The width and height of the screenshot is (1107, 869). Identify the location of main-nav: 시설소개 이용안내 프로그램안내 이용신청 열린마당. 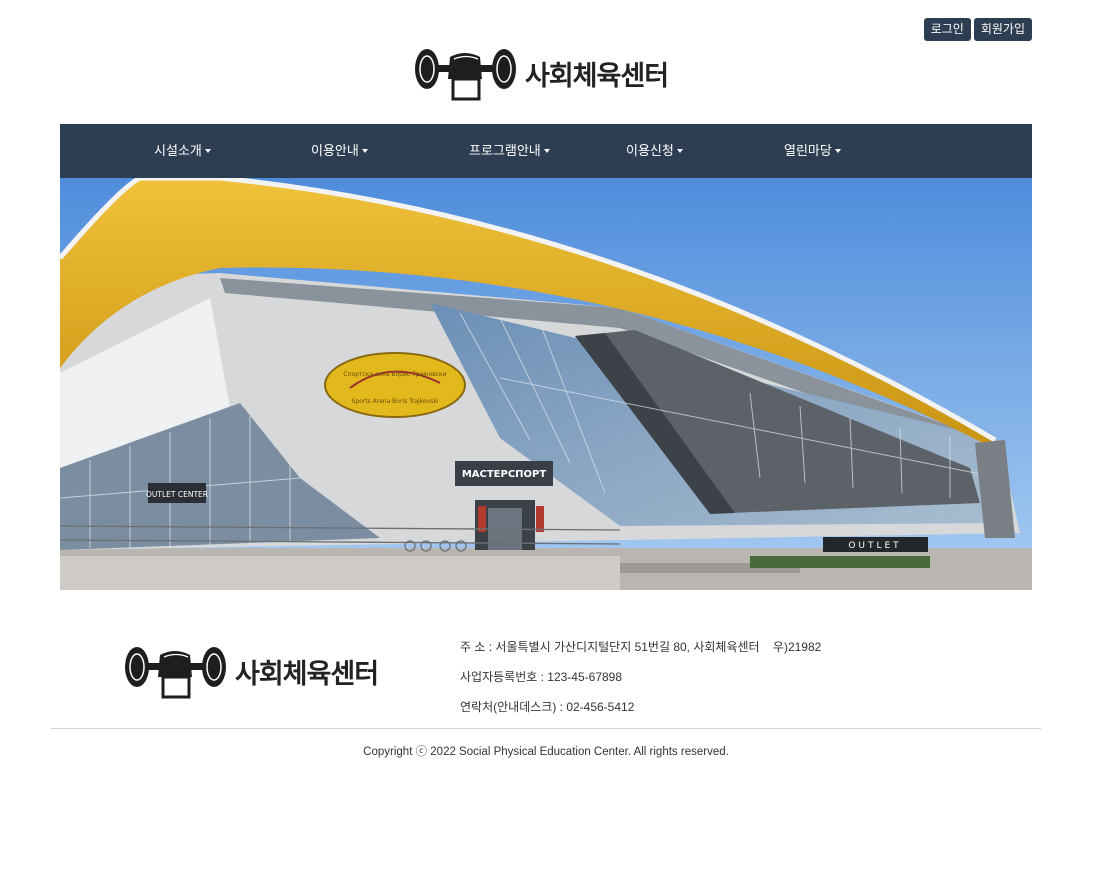
(546, 151).